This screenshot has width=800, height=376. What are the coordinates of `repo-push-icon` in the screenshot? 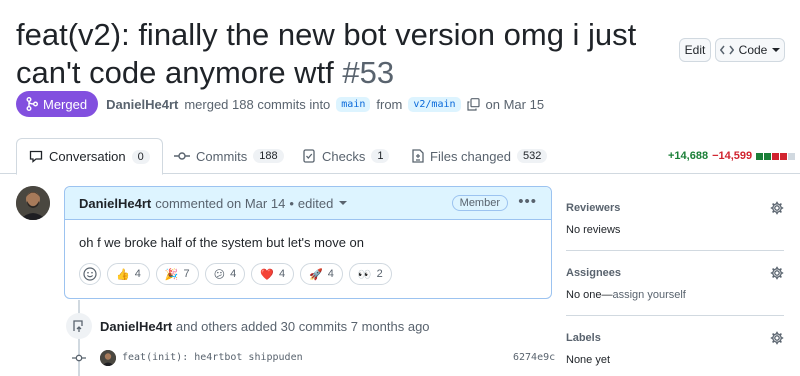 It's located at (79, 326).